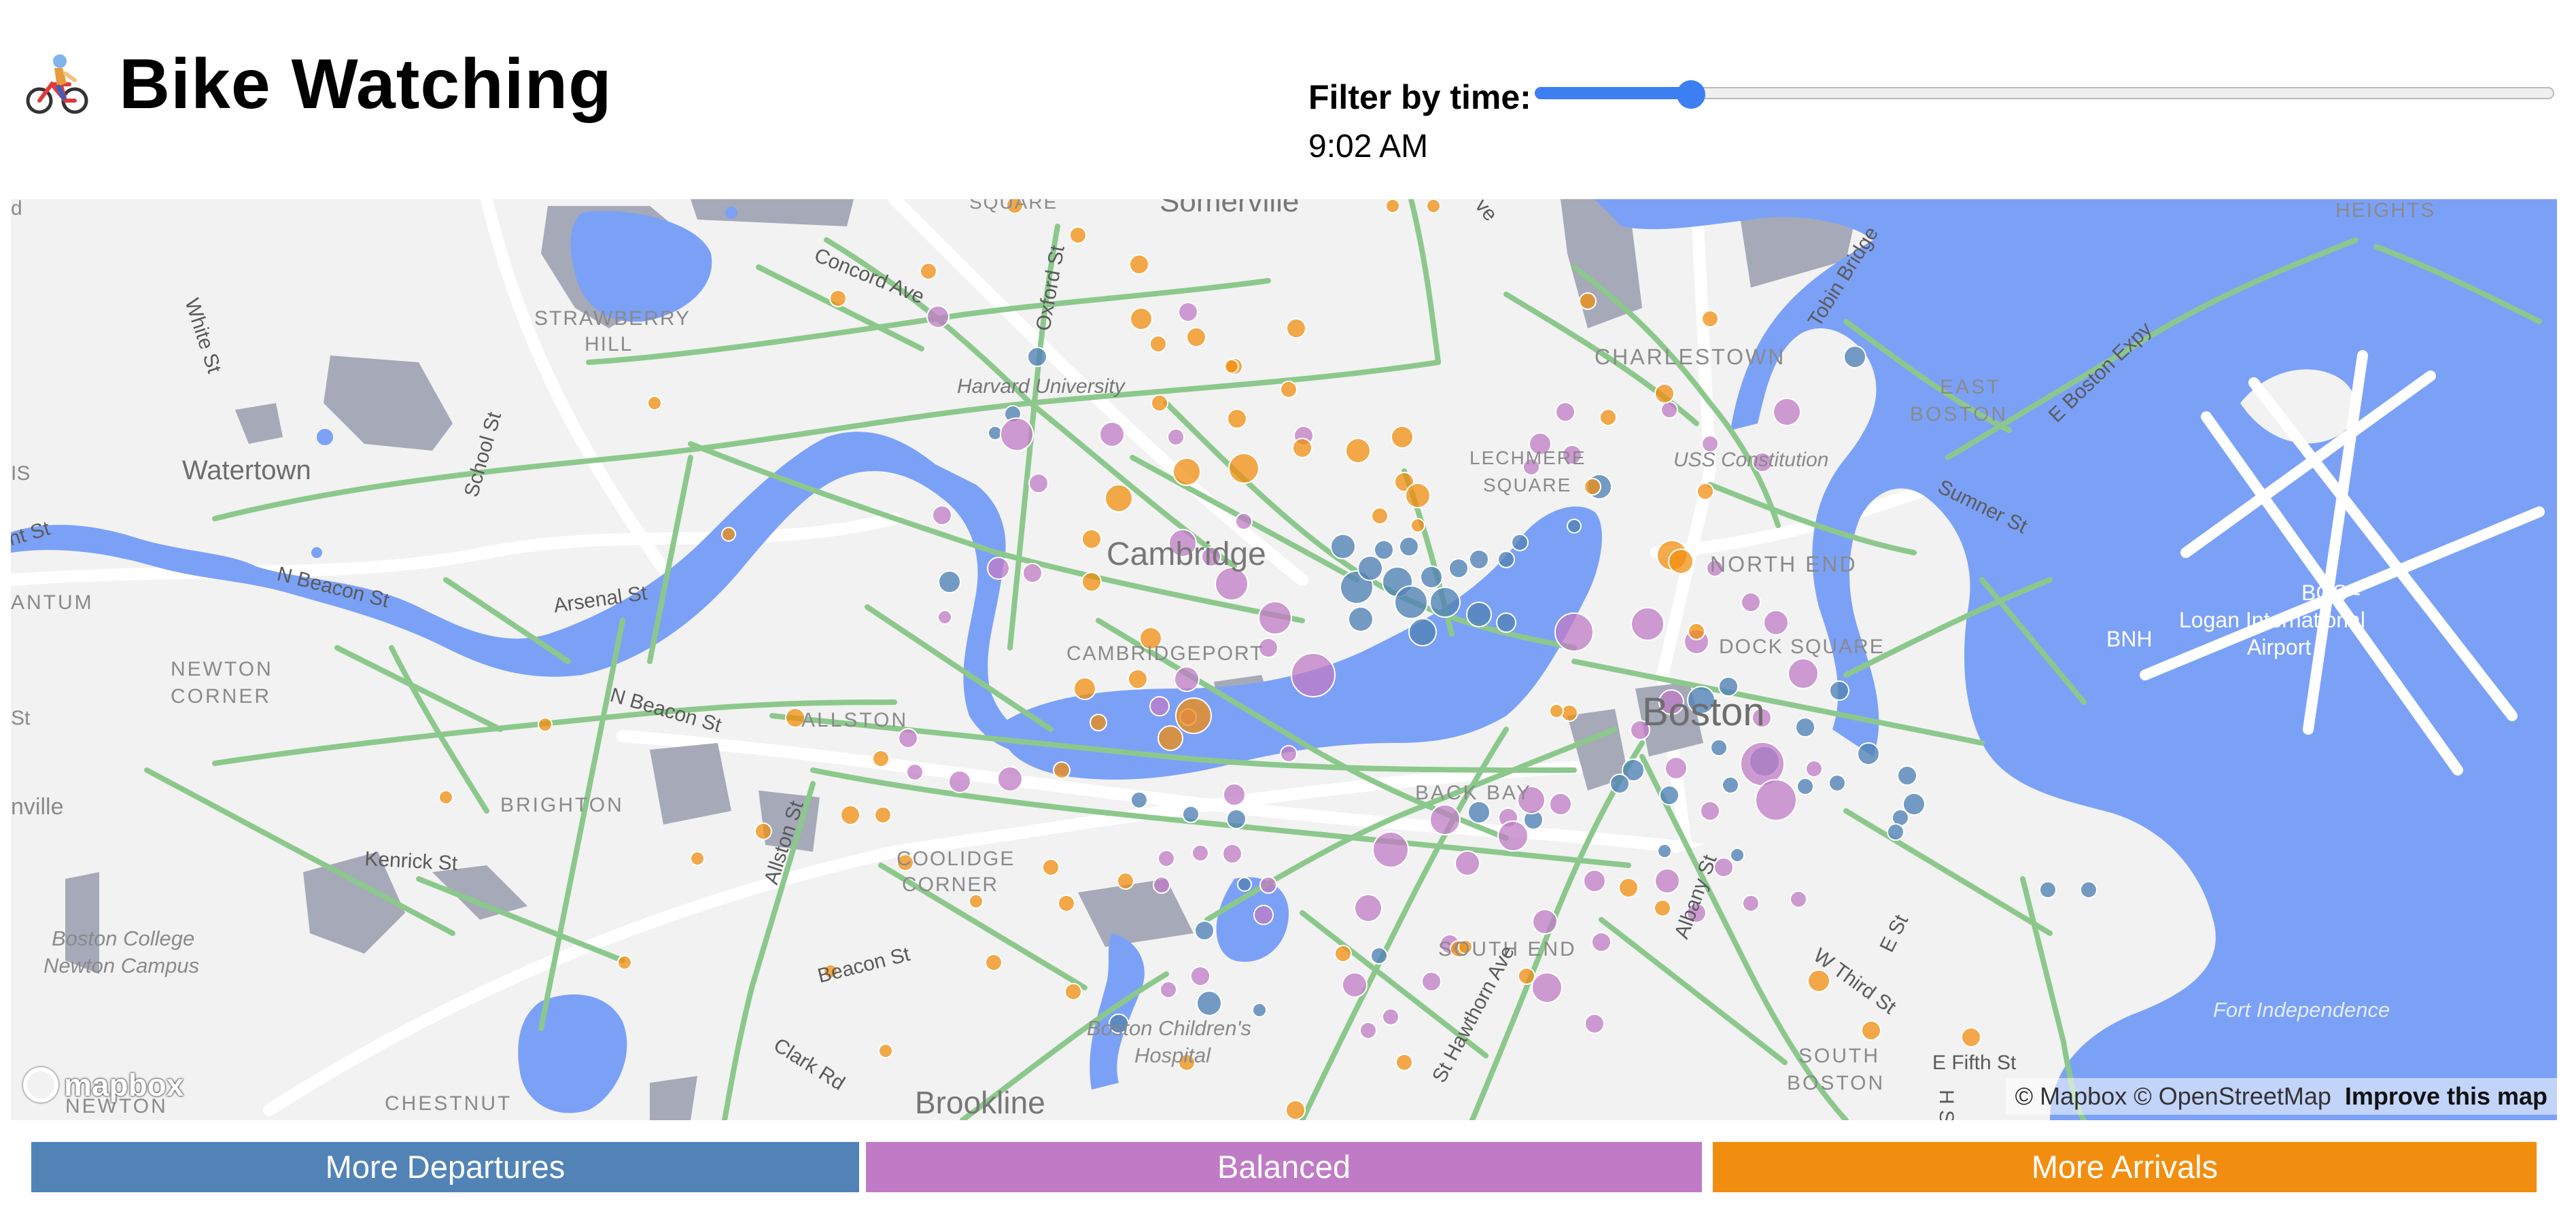 The image size is (2576, 1214). I want to click on label-bnh: BNH, so click(2129, 639).